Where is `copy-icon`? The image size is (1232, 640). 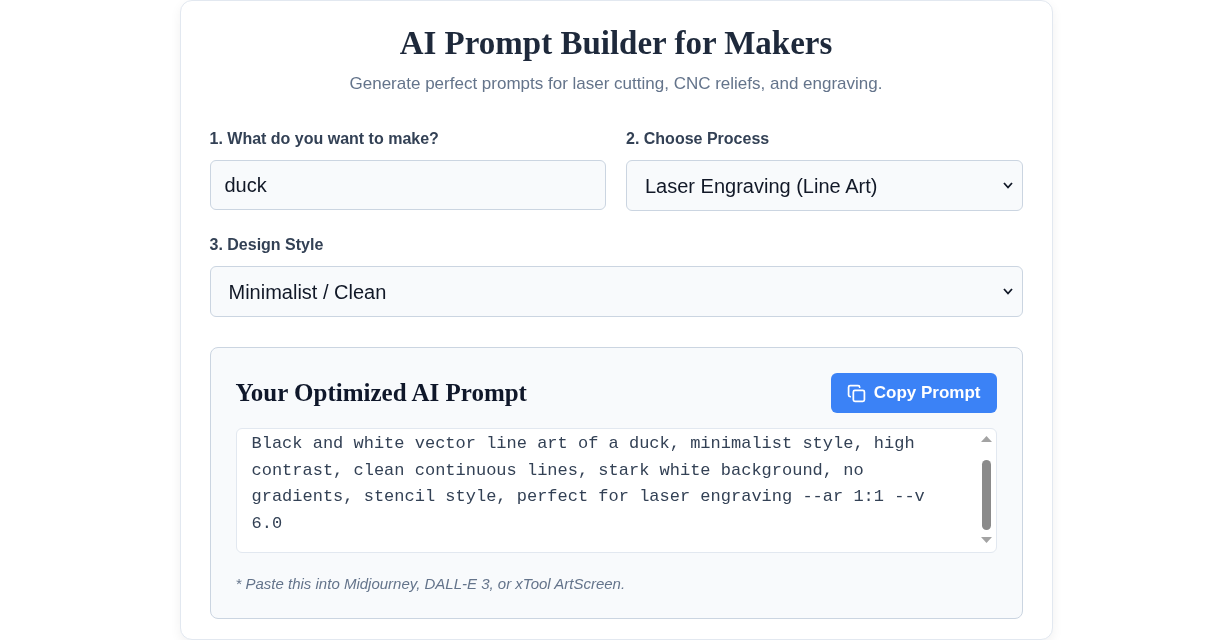
copy-icon is located at coordinates (856, 393).